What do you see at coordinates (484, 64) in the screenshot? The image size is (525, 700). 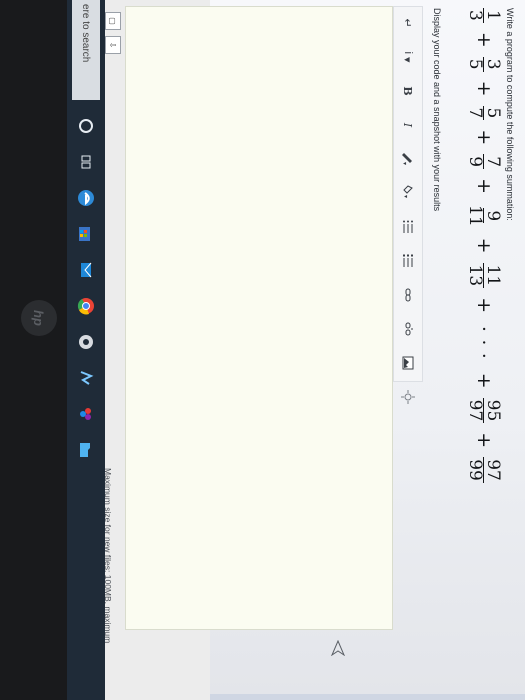 I see `fraction-term: 35` at bounding box center [484, 64].